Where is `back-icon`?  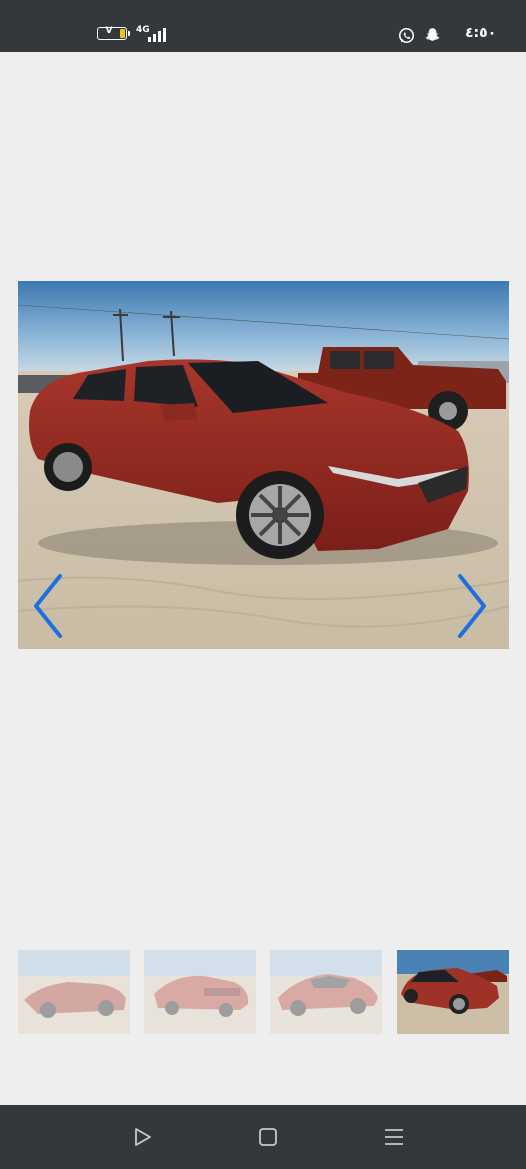
back-icon is located at coordinates (143, 1137).